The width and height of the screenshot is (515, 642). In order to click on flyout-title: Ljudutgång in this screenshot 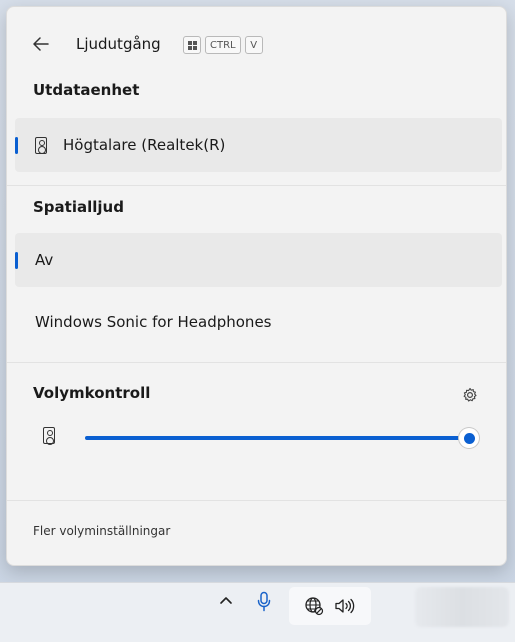, I will do `click(118, 44)`.